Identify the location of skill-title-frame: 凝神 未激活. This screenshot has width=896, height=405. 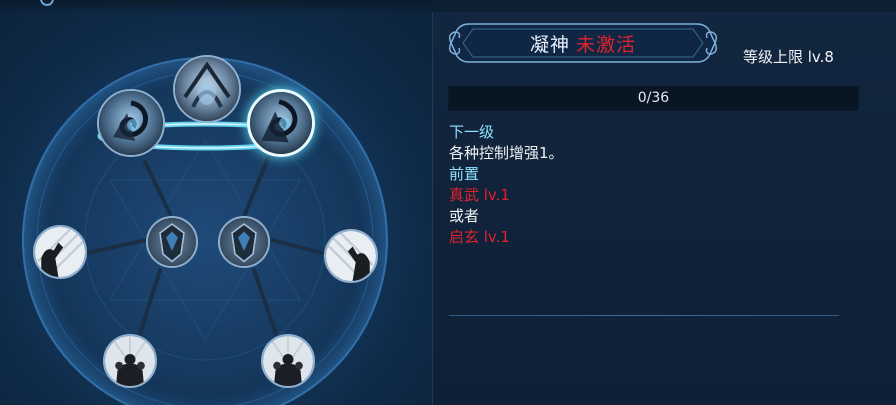
(583, 43).